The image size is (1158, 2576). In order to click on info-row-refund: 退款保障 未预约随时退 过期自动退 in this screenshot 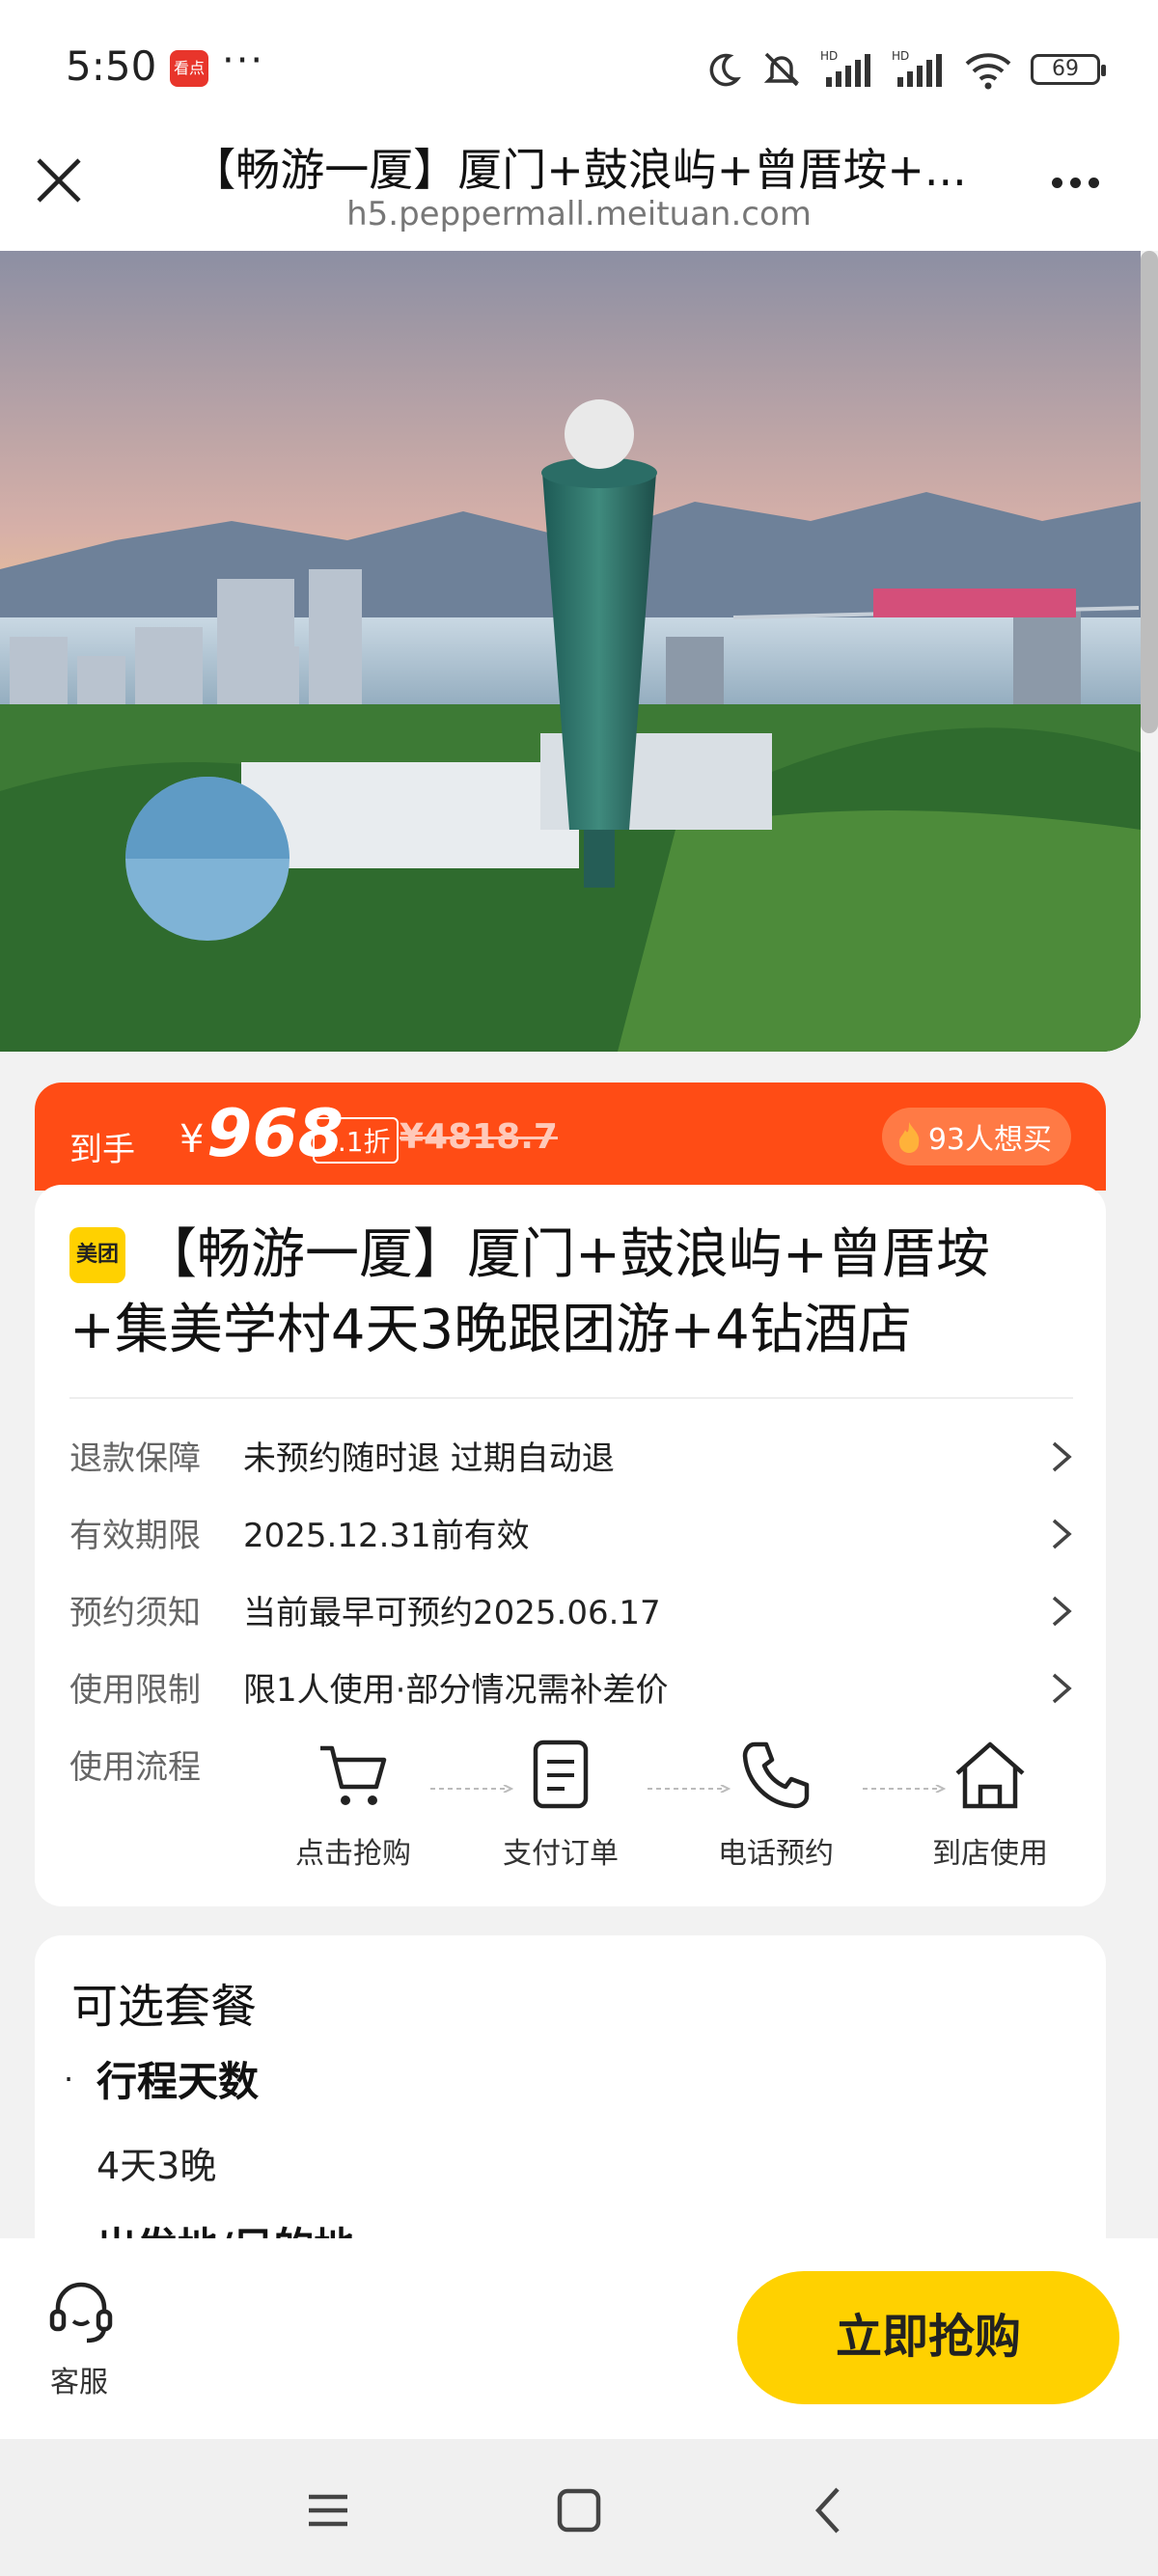, I will do `click(571, 1455)`.